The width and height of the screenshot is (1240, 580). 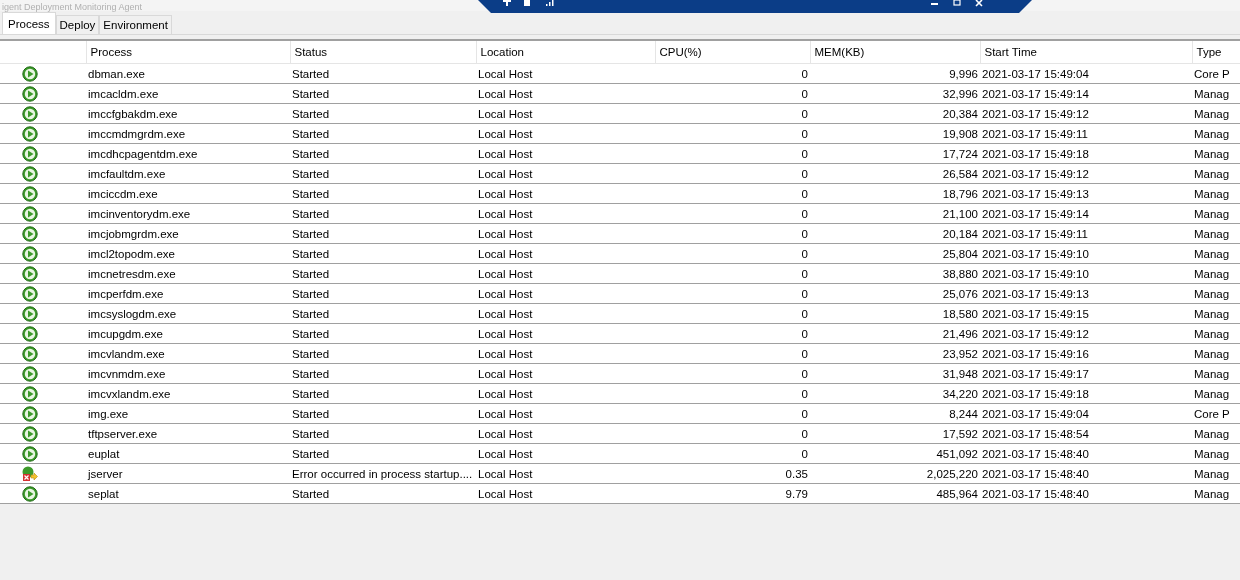 I want to click on table-cell: 2021-03-17 15:49:11, so click(x=1035, y=233).